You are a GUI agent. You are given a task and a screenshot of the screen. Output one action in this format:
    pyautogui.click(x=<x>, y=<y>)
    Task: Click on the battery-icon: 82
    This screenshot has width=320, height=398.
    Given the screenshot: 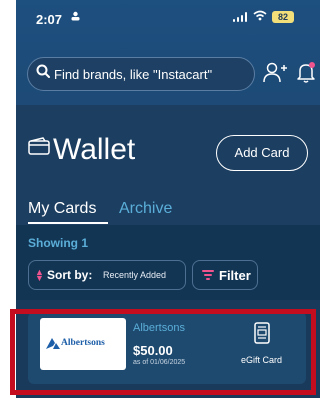 What is the action you would take?
    pyautogui.click(x=283, y=17)
    